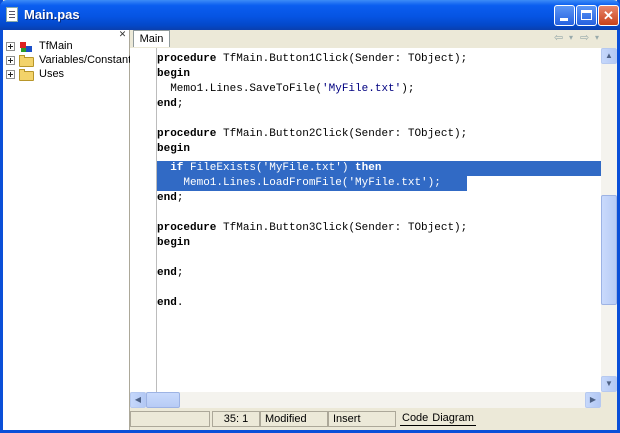 This screenshot has width=620, height=433. I want to click on insert-mode-indicator: Insert, so click(362, 419).